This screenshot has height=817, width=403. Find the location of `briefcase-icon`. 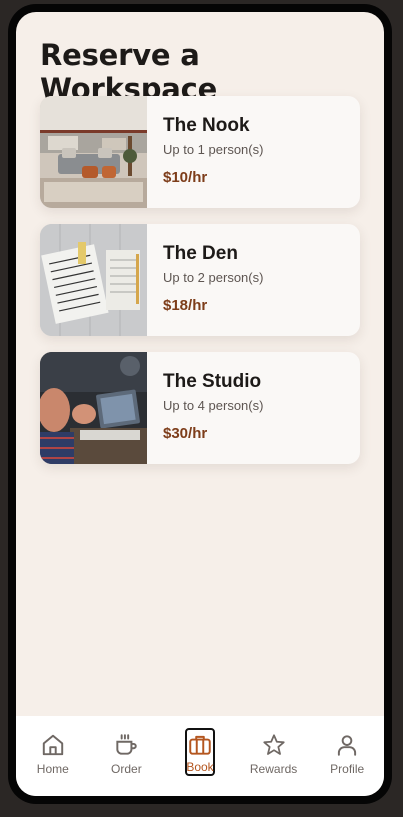

briefcase-icon is located at coordinates (200, 745).